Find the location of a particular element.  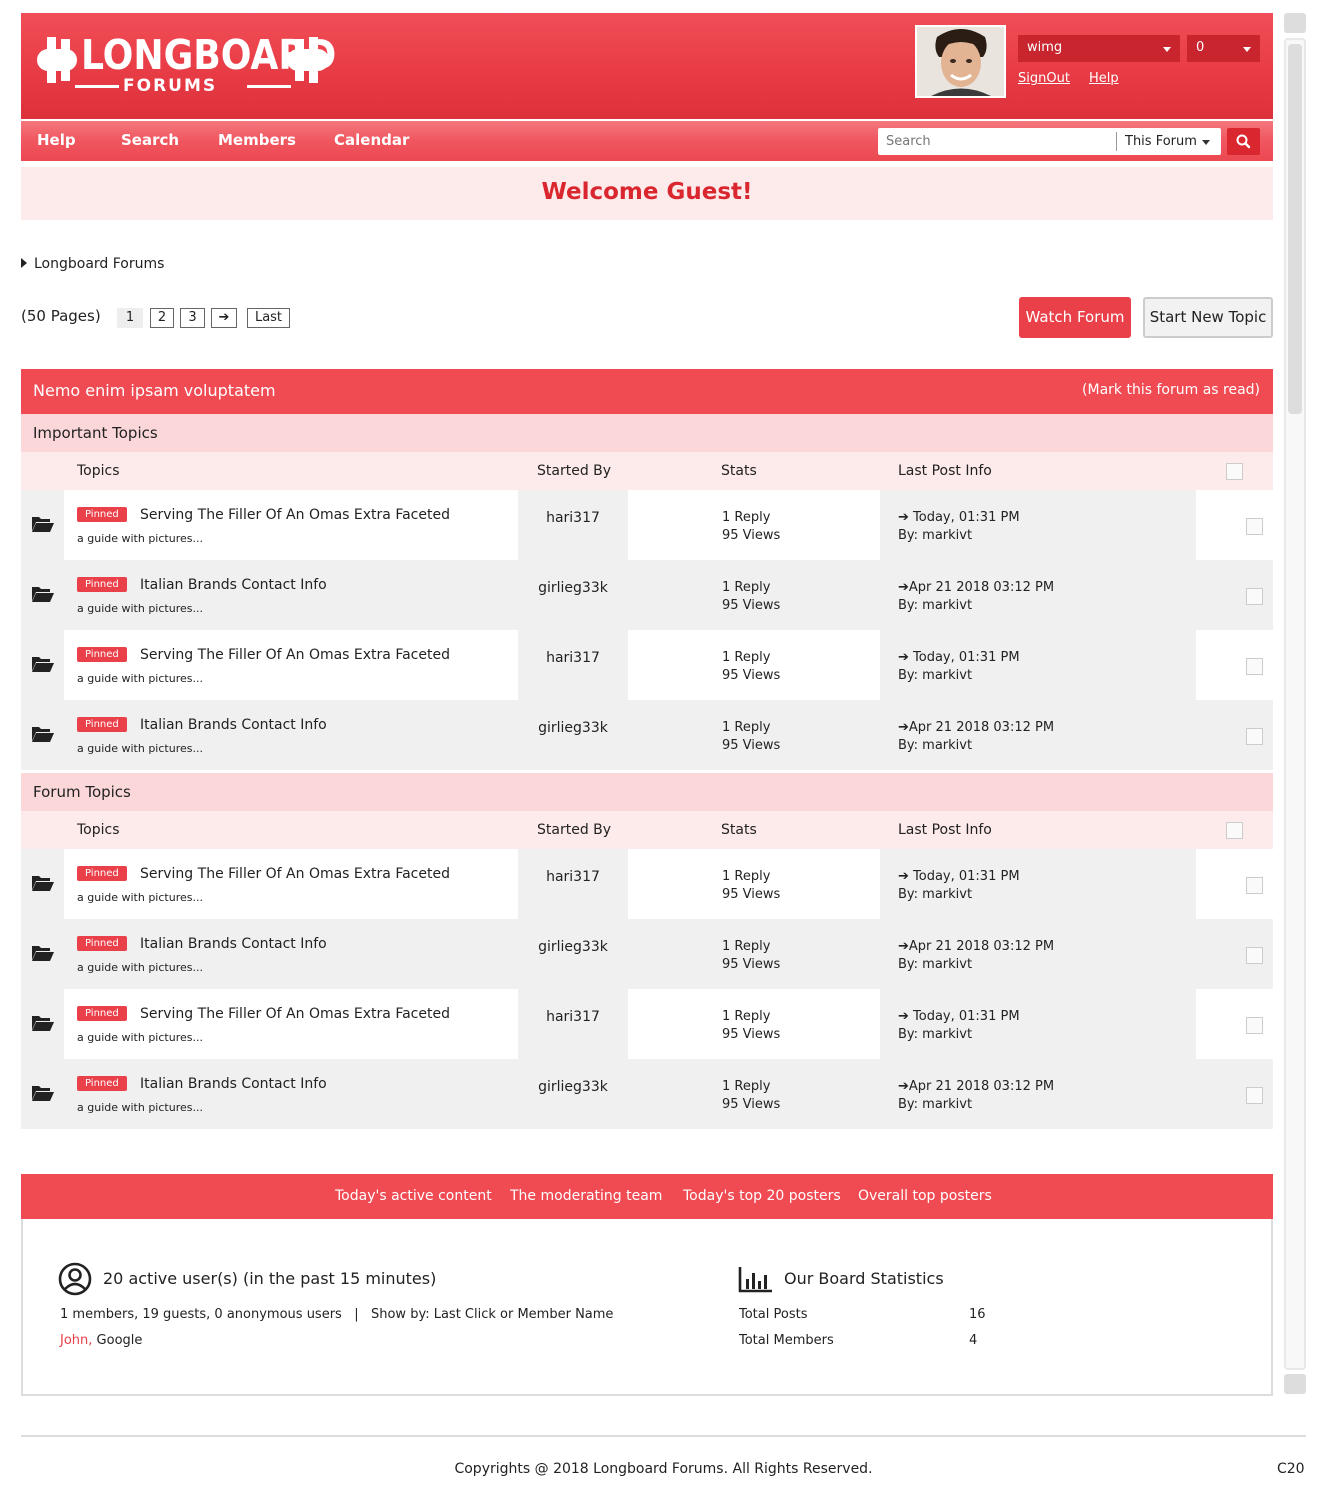

member-link: Google is located at coordinates (117, 1340).